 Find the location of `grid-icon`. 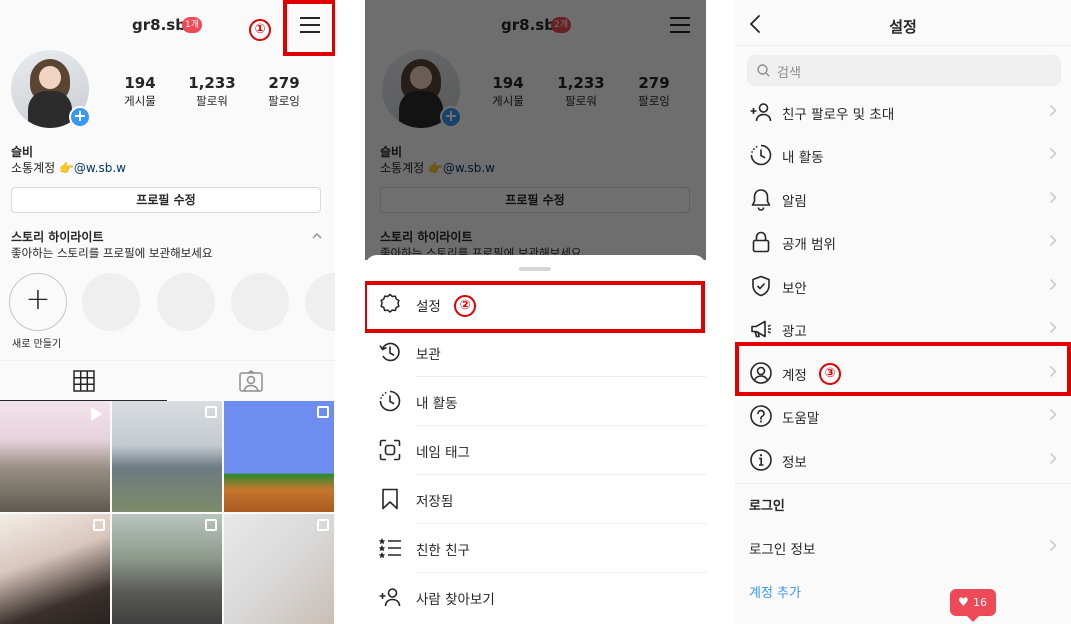

grid-icon is located at coordinates (83, 380).